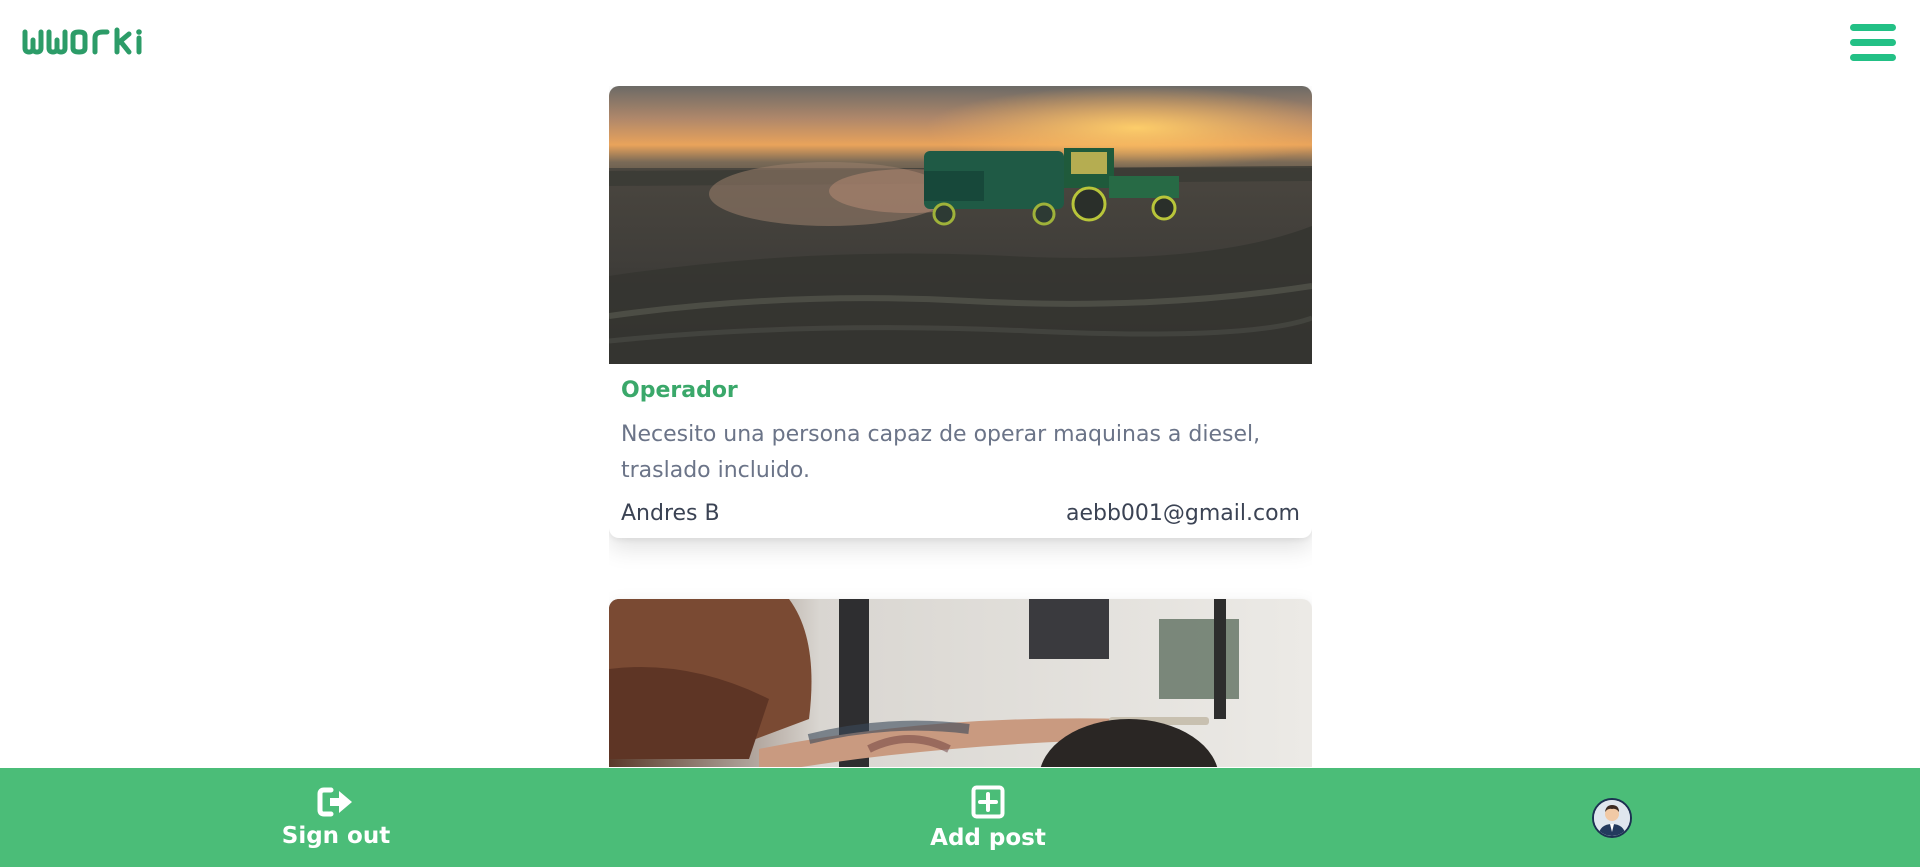 This screenshot has width=1920, height=867. I want to click on user-avatar, so click(1612, 817).